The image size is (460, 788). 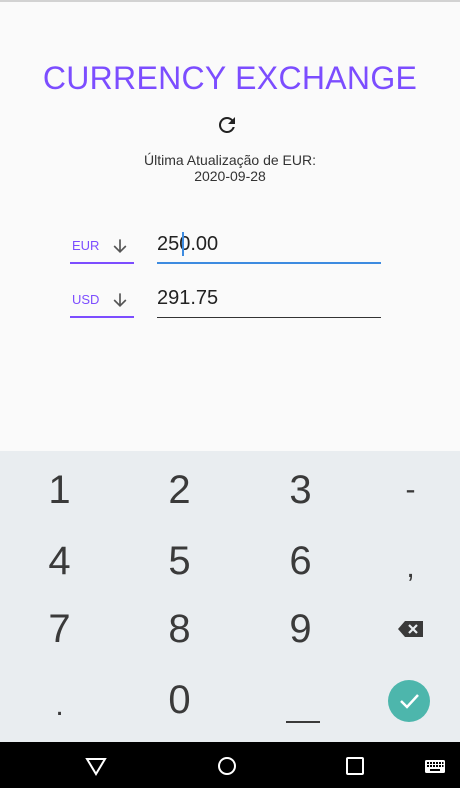 I want to click on key-comma: ,, so click(x=406, y=568).